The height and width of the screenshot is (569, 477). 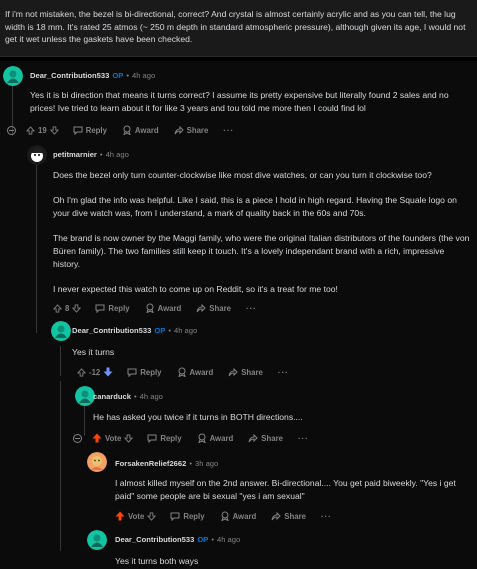 What do you see at coordinates (206, 463) in the screenshot?
I see `timestamp: 3h ago` at bounding box center [206, 463].